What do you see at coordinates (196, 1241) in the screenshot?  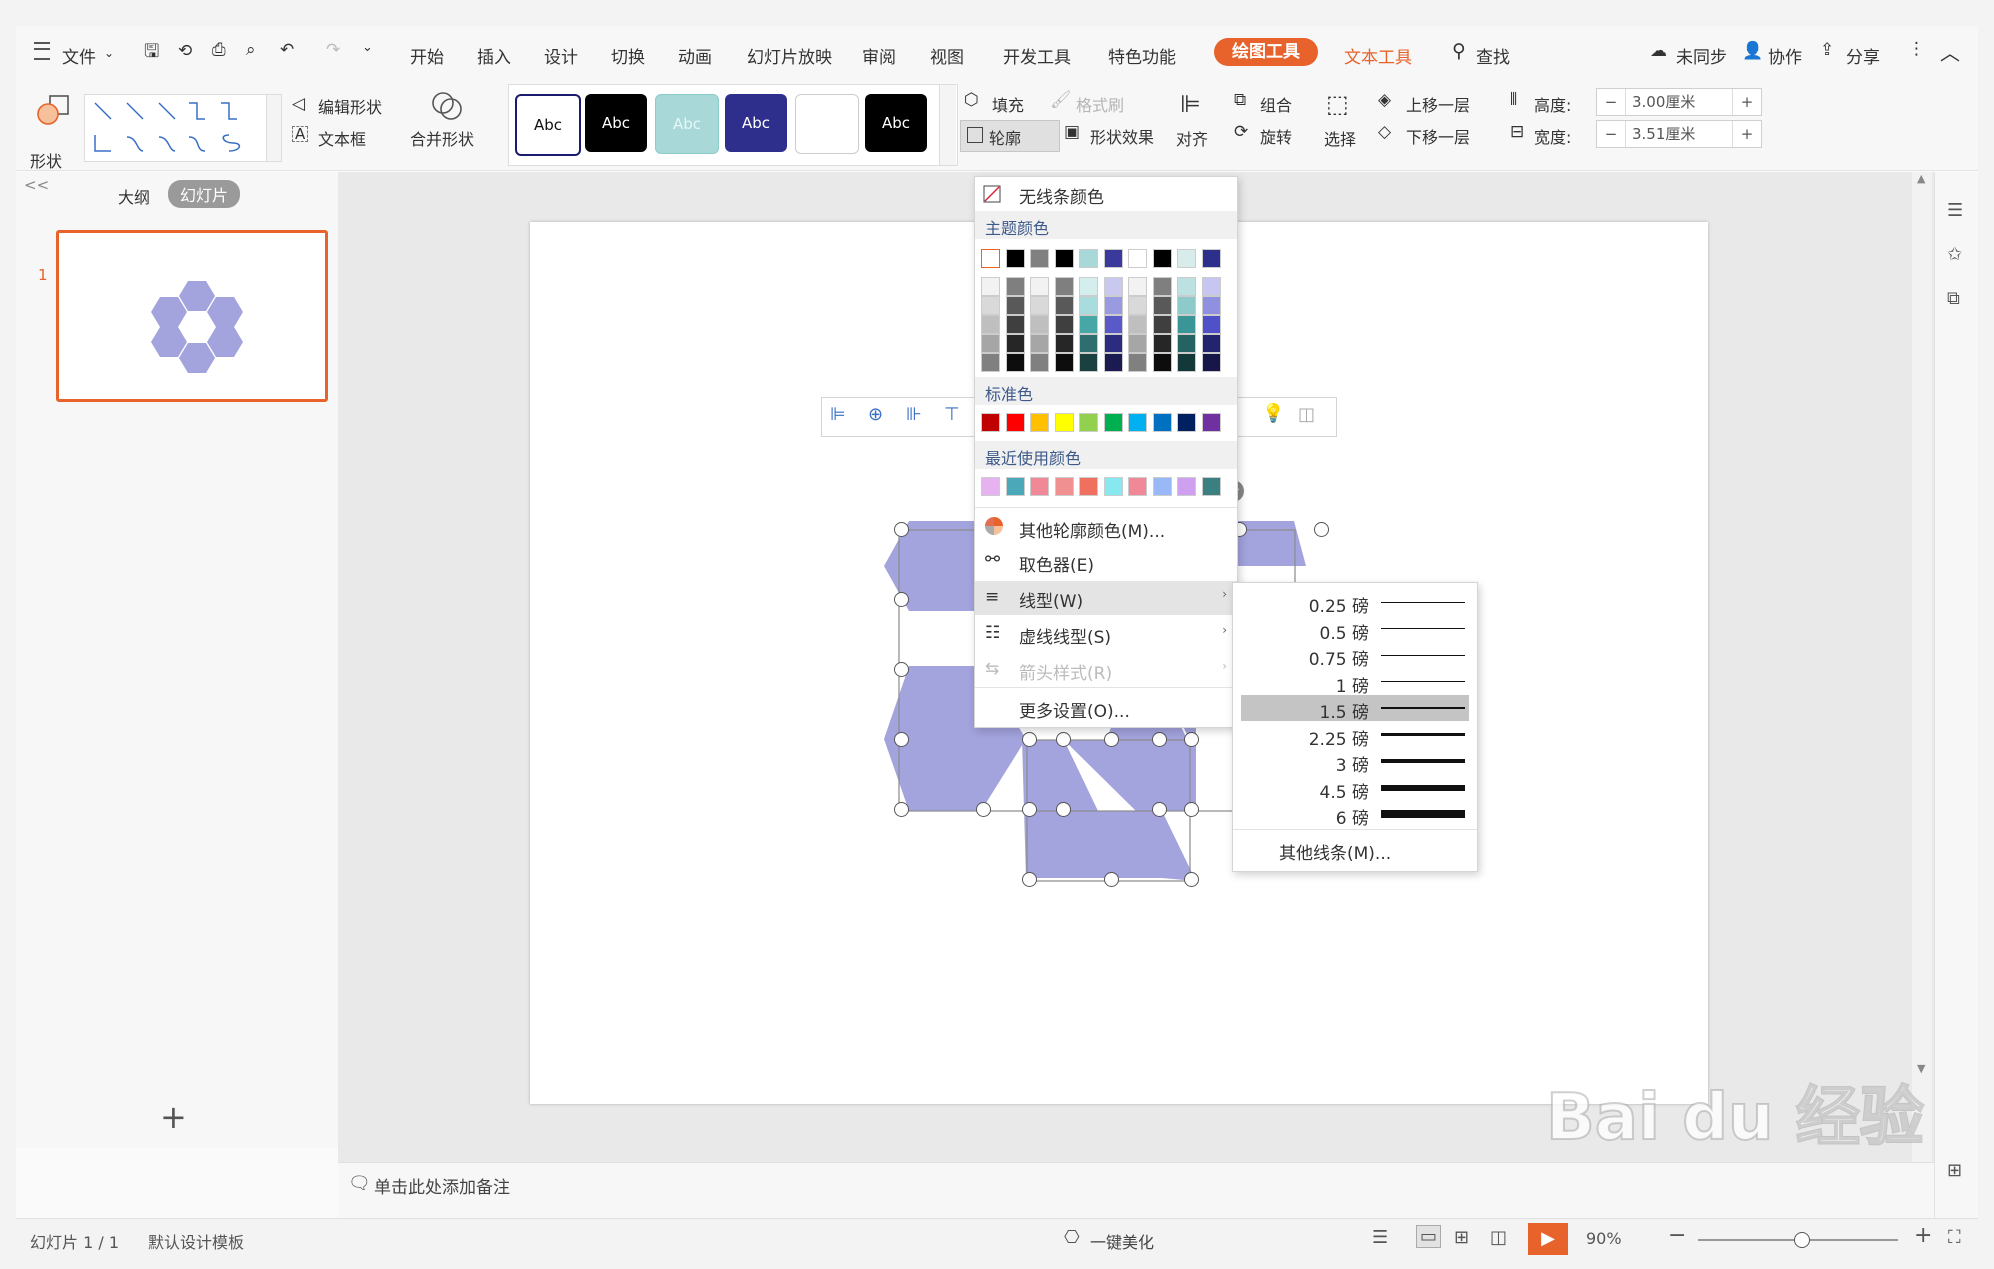 I see `template-name: 默认设计模板` at bounding box center [196, 1241].